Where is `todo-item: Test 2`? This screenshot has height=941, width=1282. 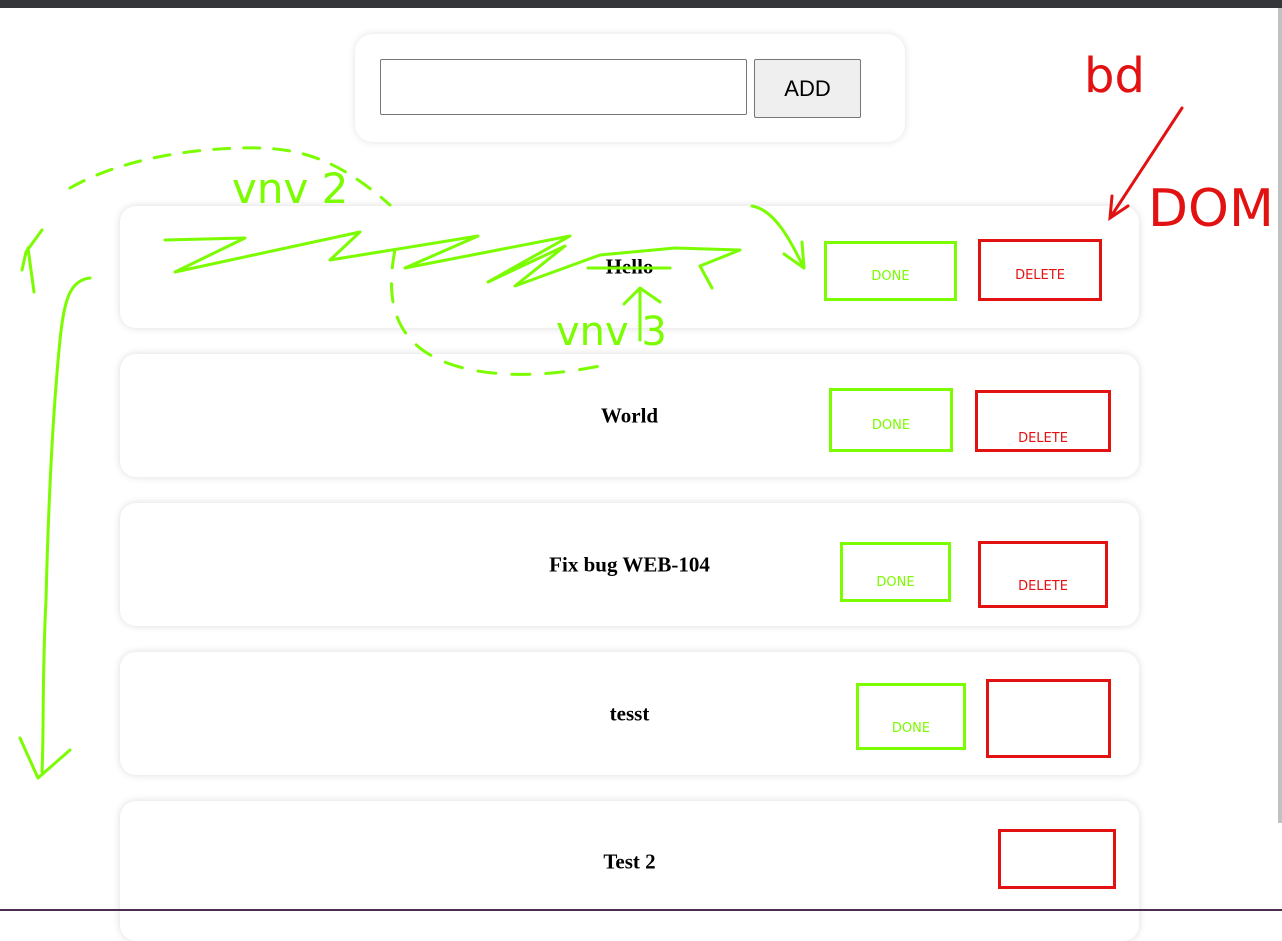
todo-item: Test 2 is located at coordinates (629, 871).